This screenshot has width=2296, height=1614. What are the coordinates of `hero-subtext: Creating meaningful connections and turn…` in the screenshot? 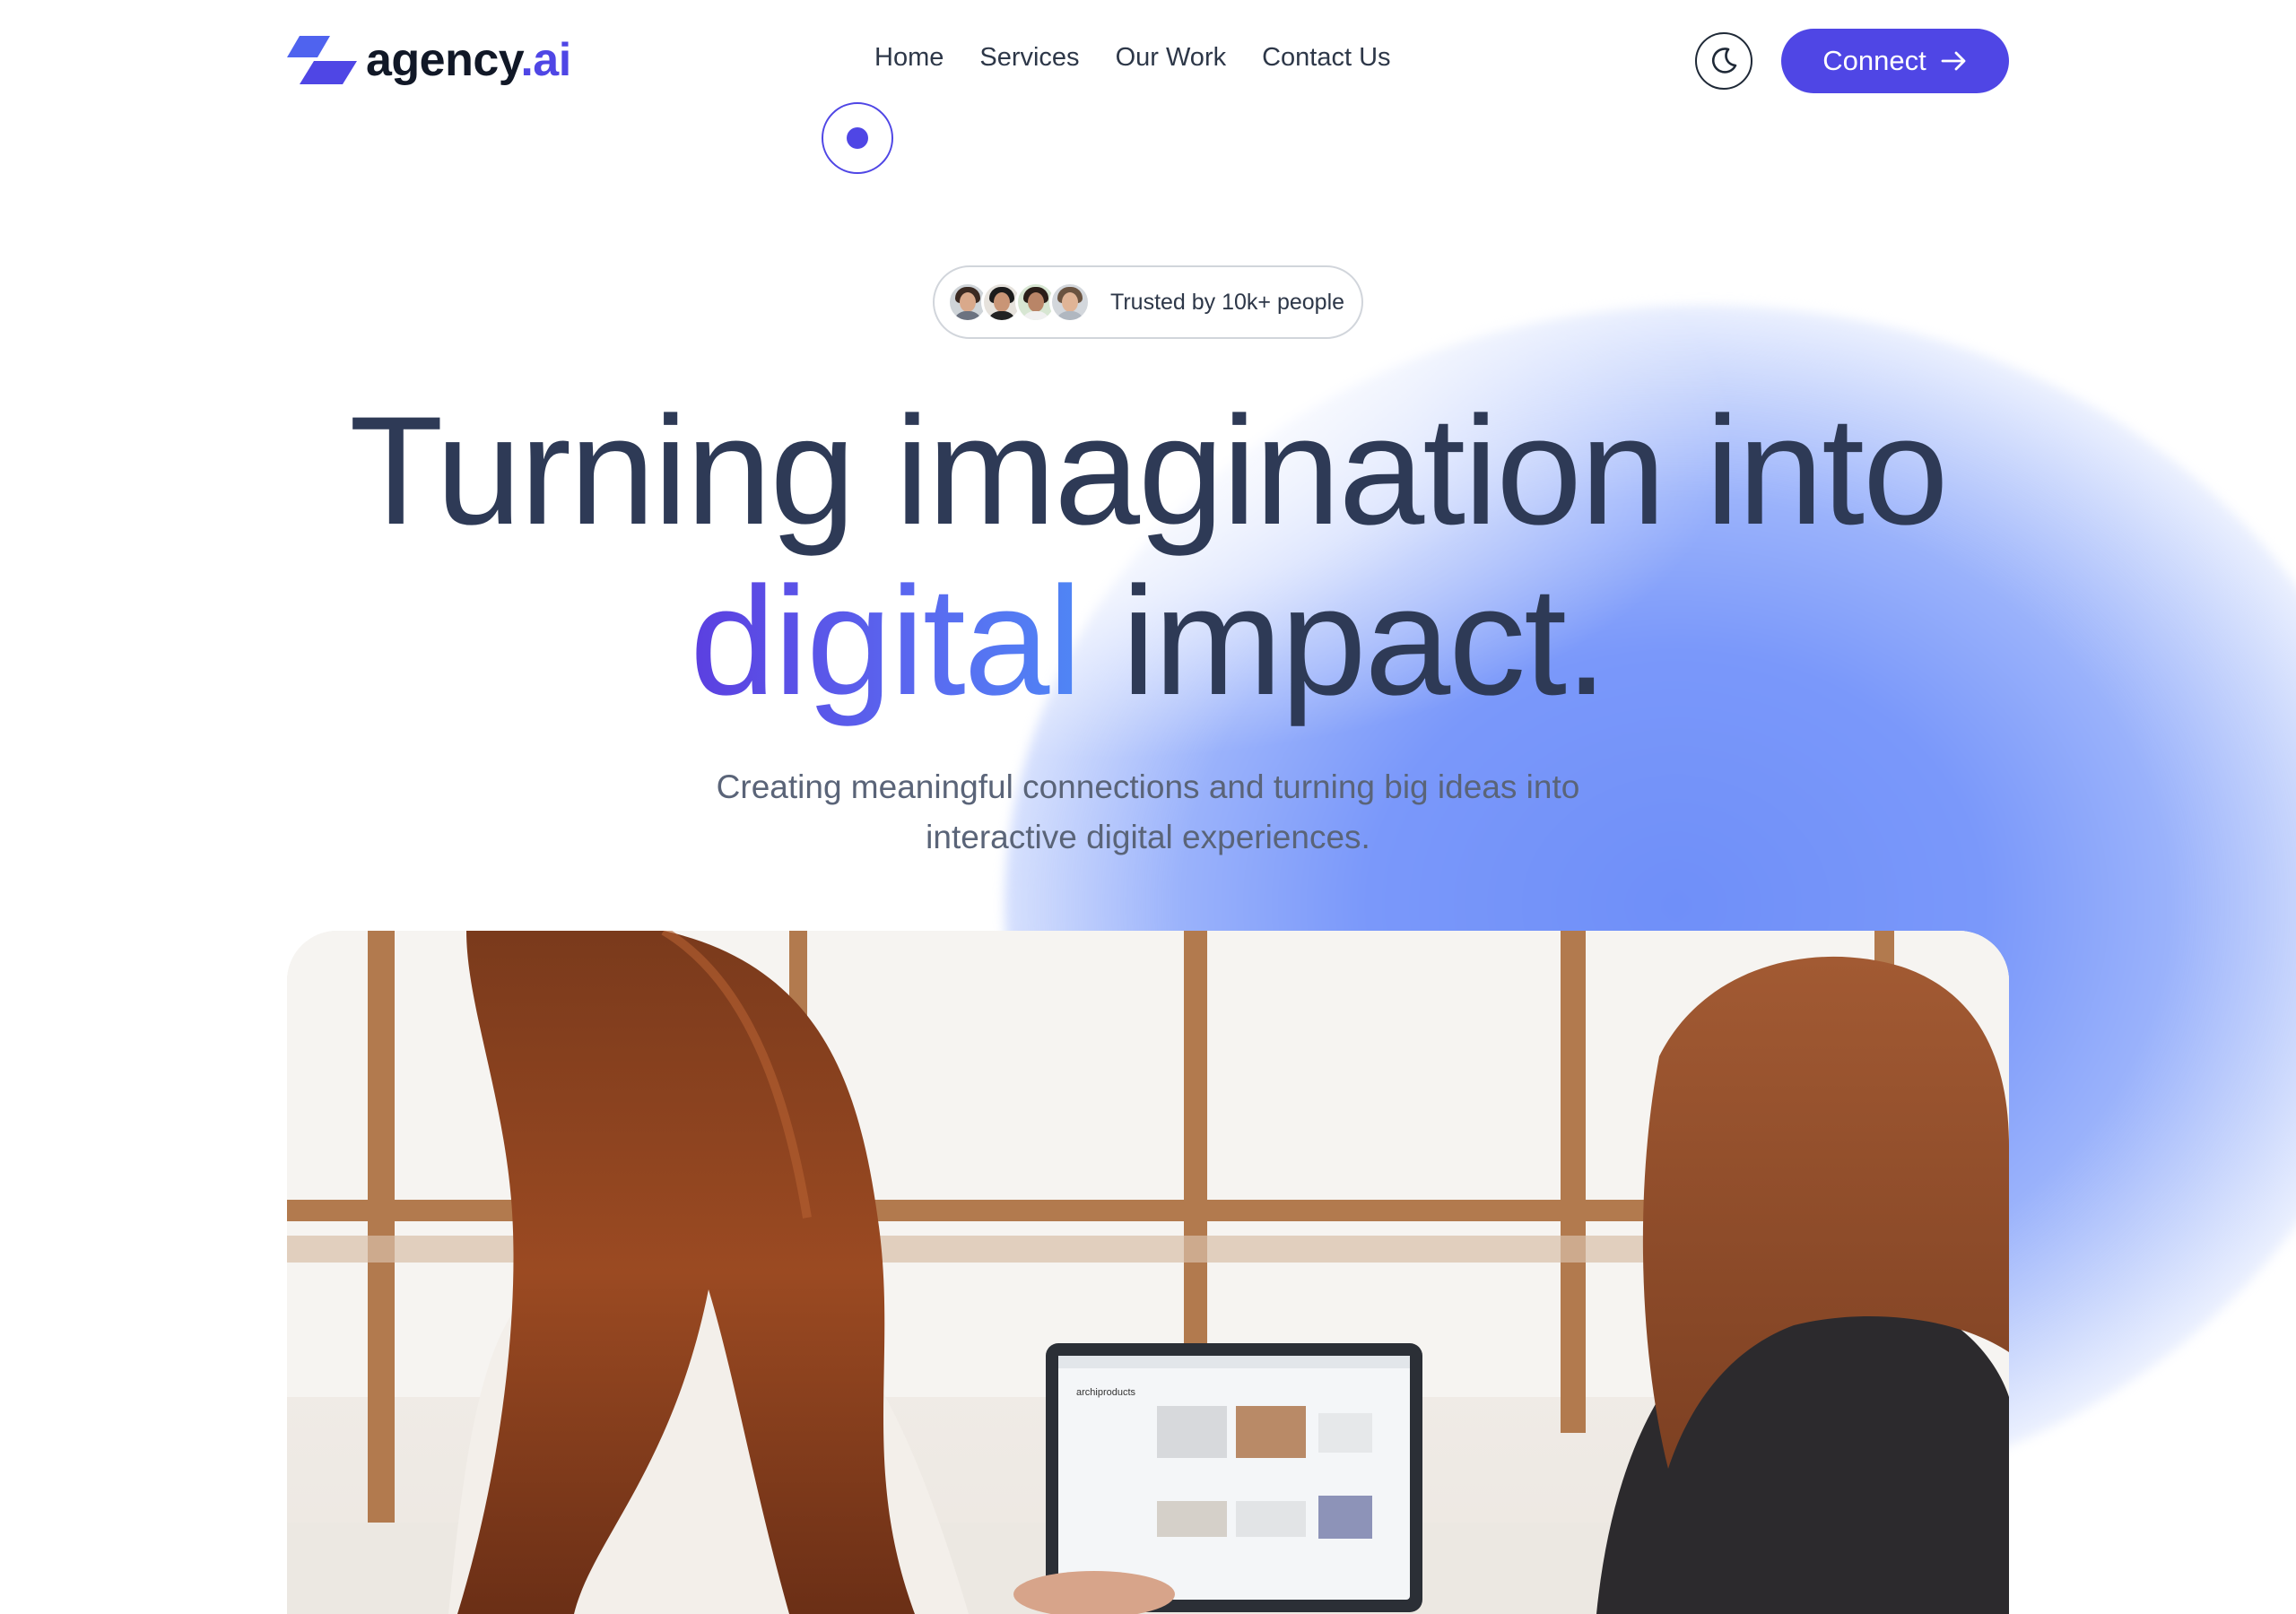 It's located at (1148, 812).